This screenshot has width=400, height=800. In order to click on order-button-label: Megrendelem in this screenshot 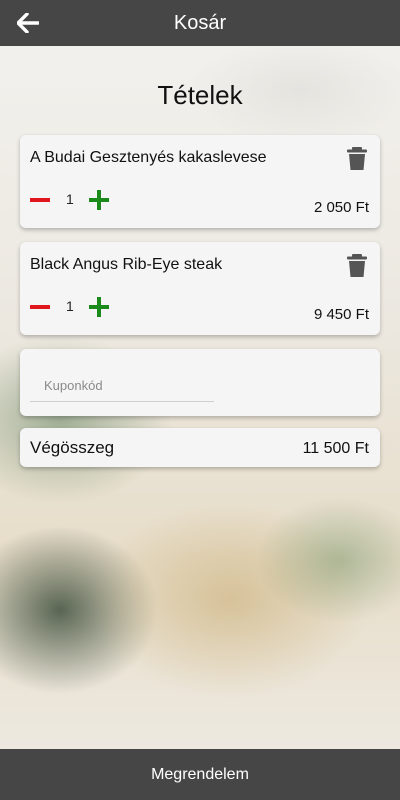, I will do `click(200, 774)`.